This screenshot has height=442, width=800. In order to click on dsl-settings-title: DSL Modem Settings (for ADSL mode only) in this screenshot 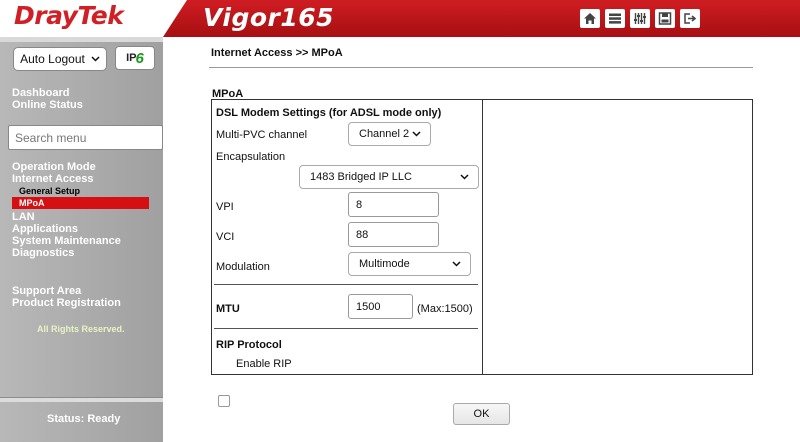, I will do `click(329, 113)`.